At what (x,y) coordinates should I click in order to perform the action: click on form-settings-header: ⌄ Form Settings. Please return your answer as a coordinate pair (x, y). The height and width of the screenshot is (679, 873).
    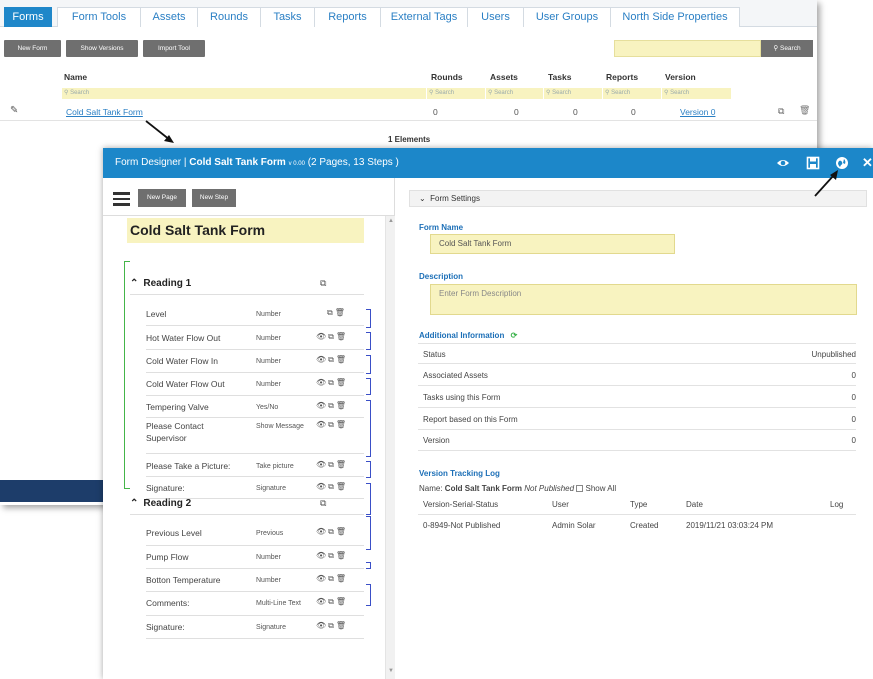
    Looking at the image, I should click on (638, 198).